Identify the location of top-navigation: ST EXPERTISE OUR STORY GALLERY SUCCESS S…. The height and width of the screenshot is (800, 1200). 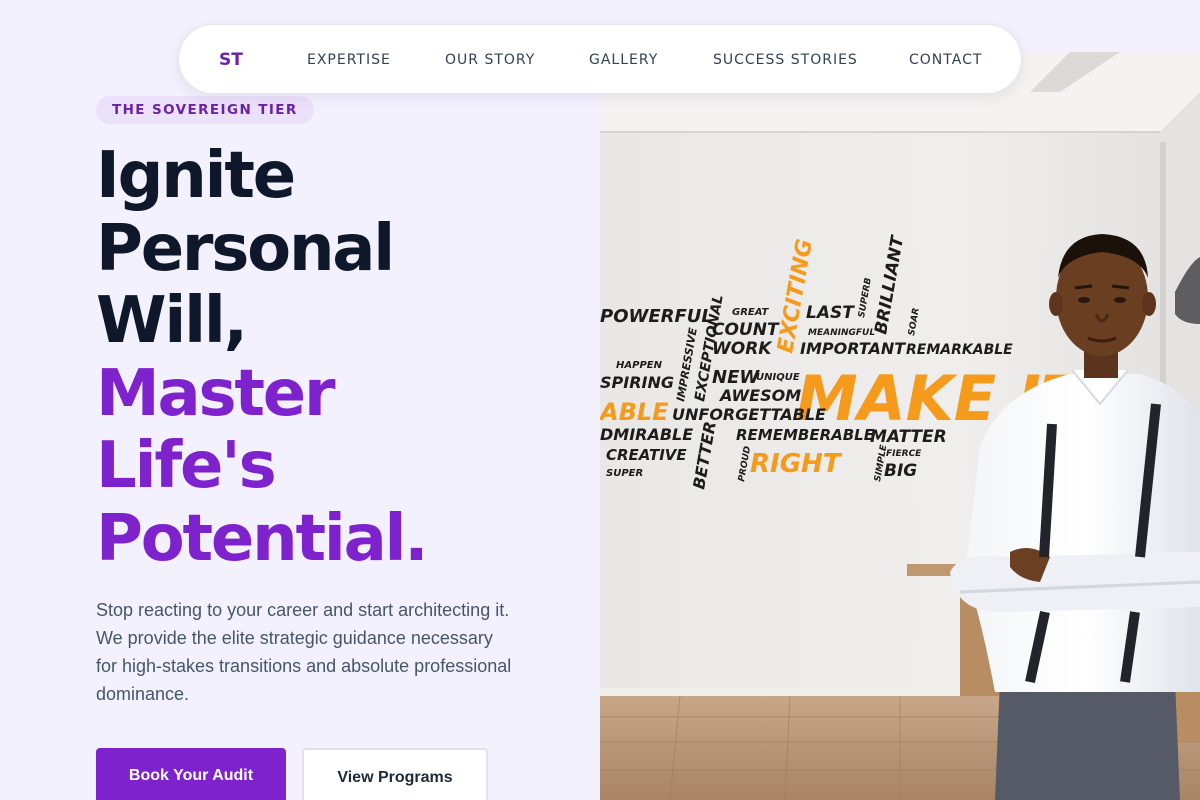
(600, 59).